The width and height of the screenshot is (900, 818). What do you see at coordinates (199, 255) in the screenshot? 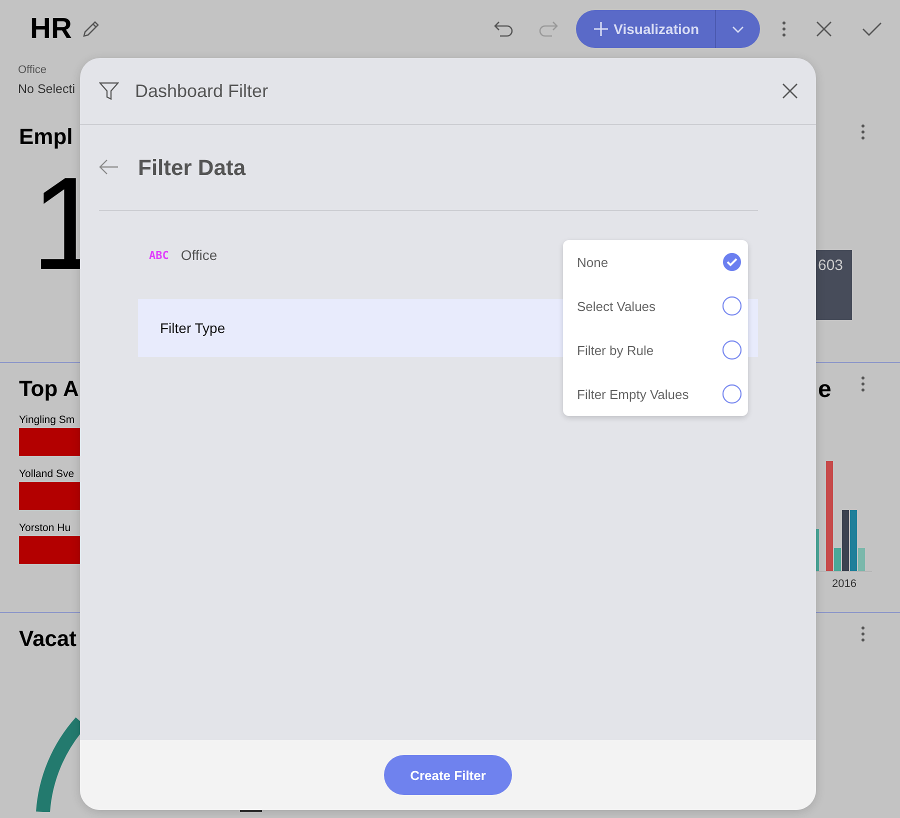
I see `field-name: Office` at bounding box center [199, 255].